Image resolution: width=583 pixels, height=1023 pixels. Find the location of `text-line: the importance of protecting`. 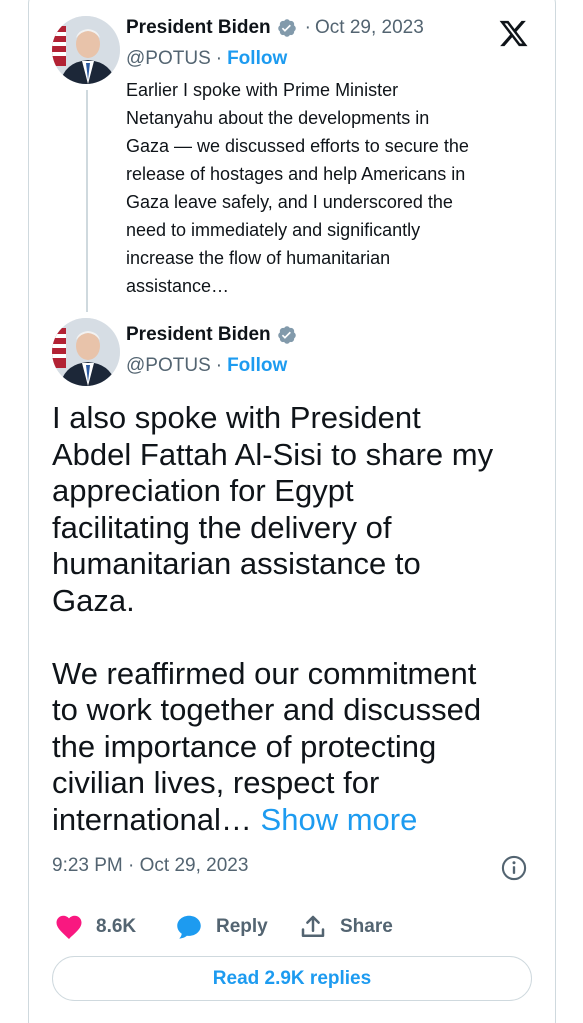

text-line: the importance of protecting is located at coordinates (244, 746).